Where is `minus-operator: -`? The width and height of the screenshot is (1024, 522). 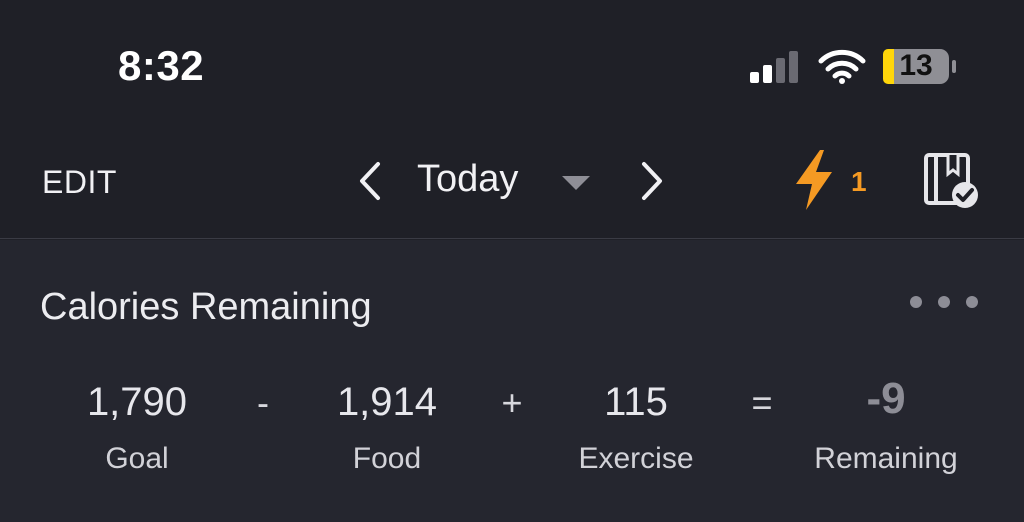 minus-operator: - is located at coordinates (263, 402).